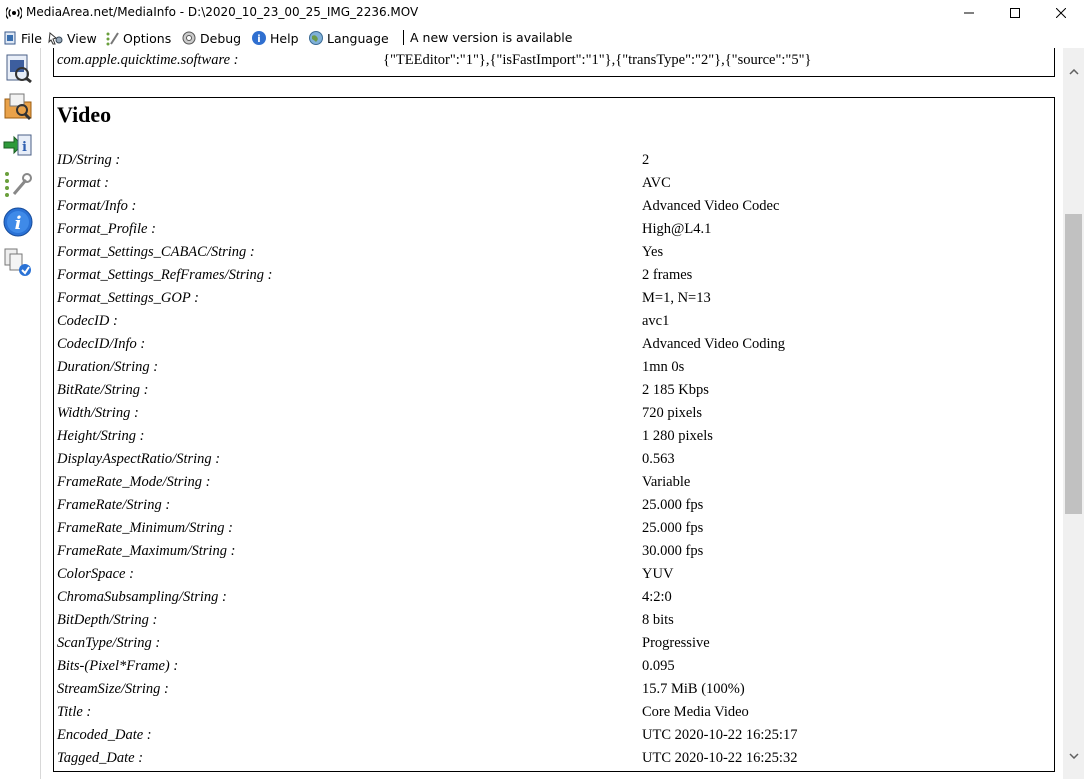  Describe the element at coordinates (673, 505) in the screenshot. I see `field-value: 25.000 fps` at that location.